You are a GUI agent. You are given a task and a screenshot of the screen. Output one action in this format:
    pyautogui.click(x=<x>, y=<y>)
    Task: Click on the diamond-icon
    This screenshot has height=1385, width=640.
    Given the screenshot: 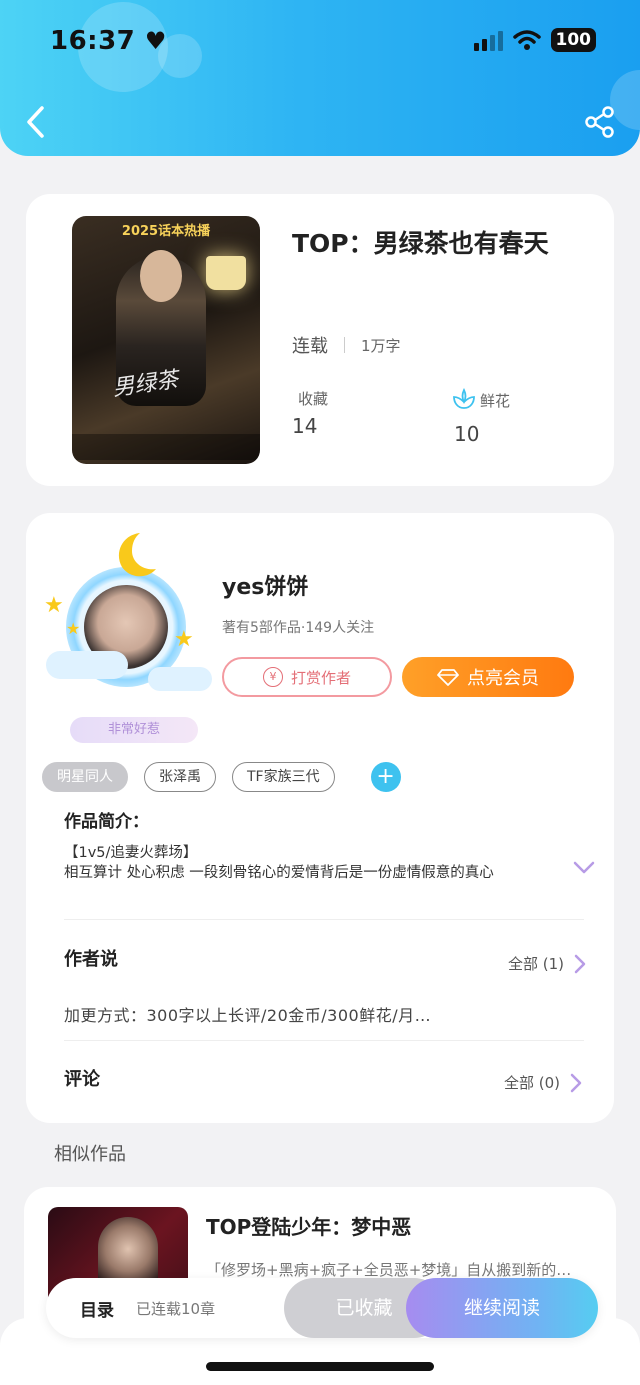 What is the action you would take?
    pyautogui.click(x=448, y=677)
    